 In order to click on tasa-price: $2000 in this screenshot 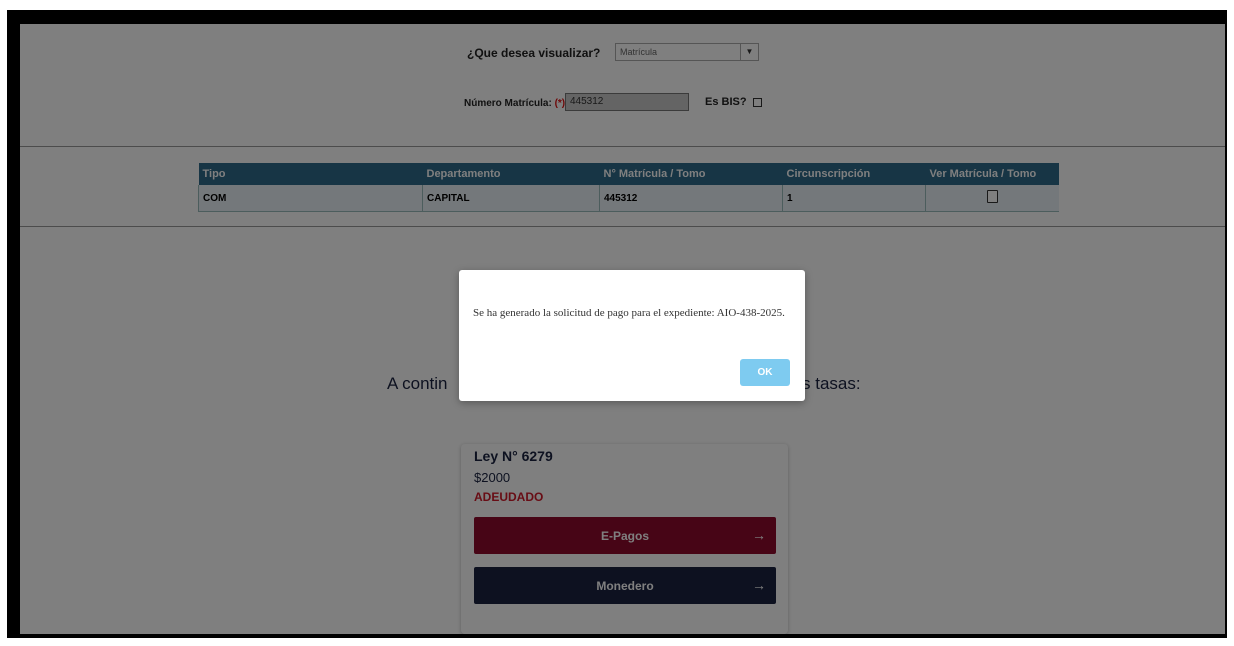, I will do `click(492, 477)`.